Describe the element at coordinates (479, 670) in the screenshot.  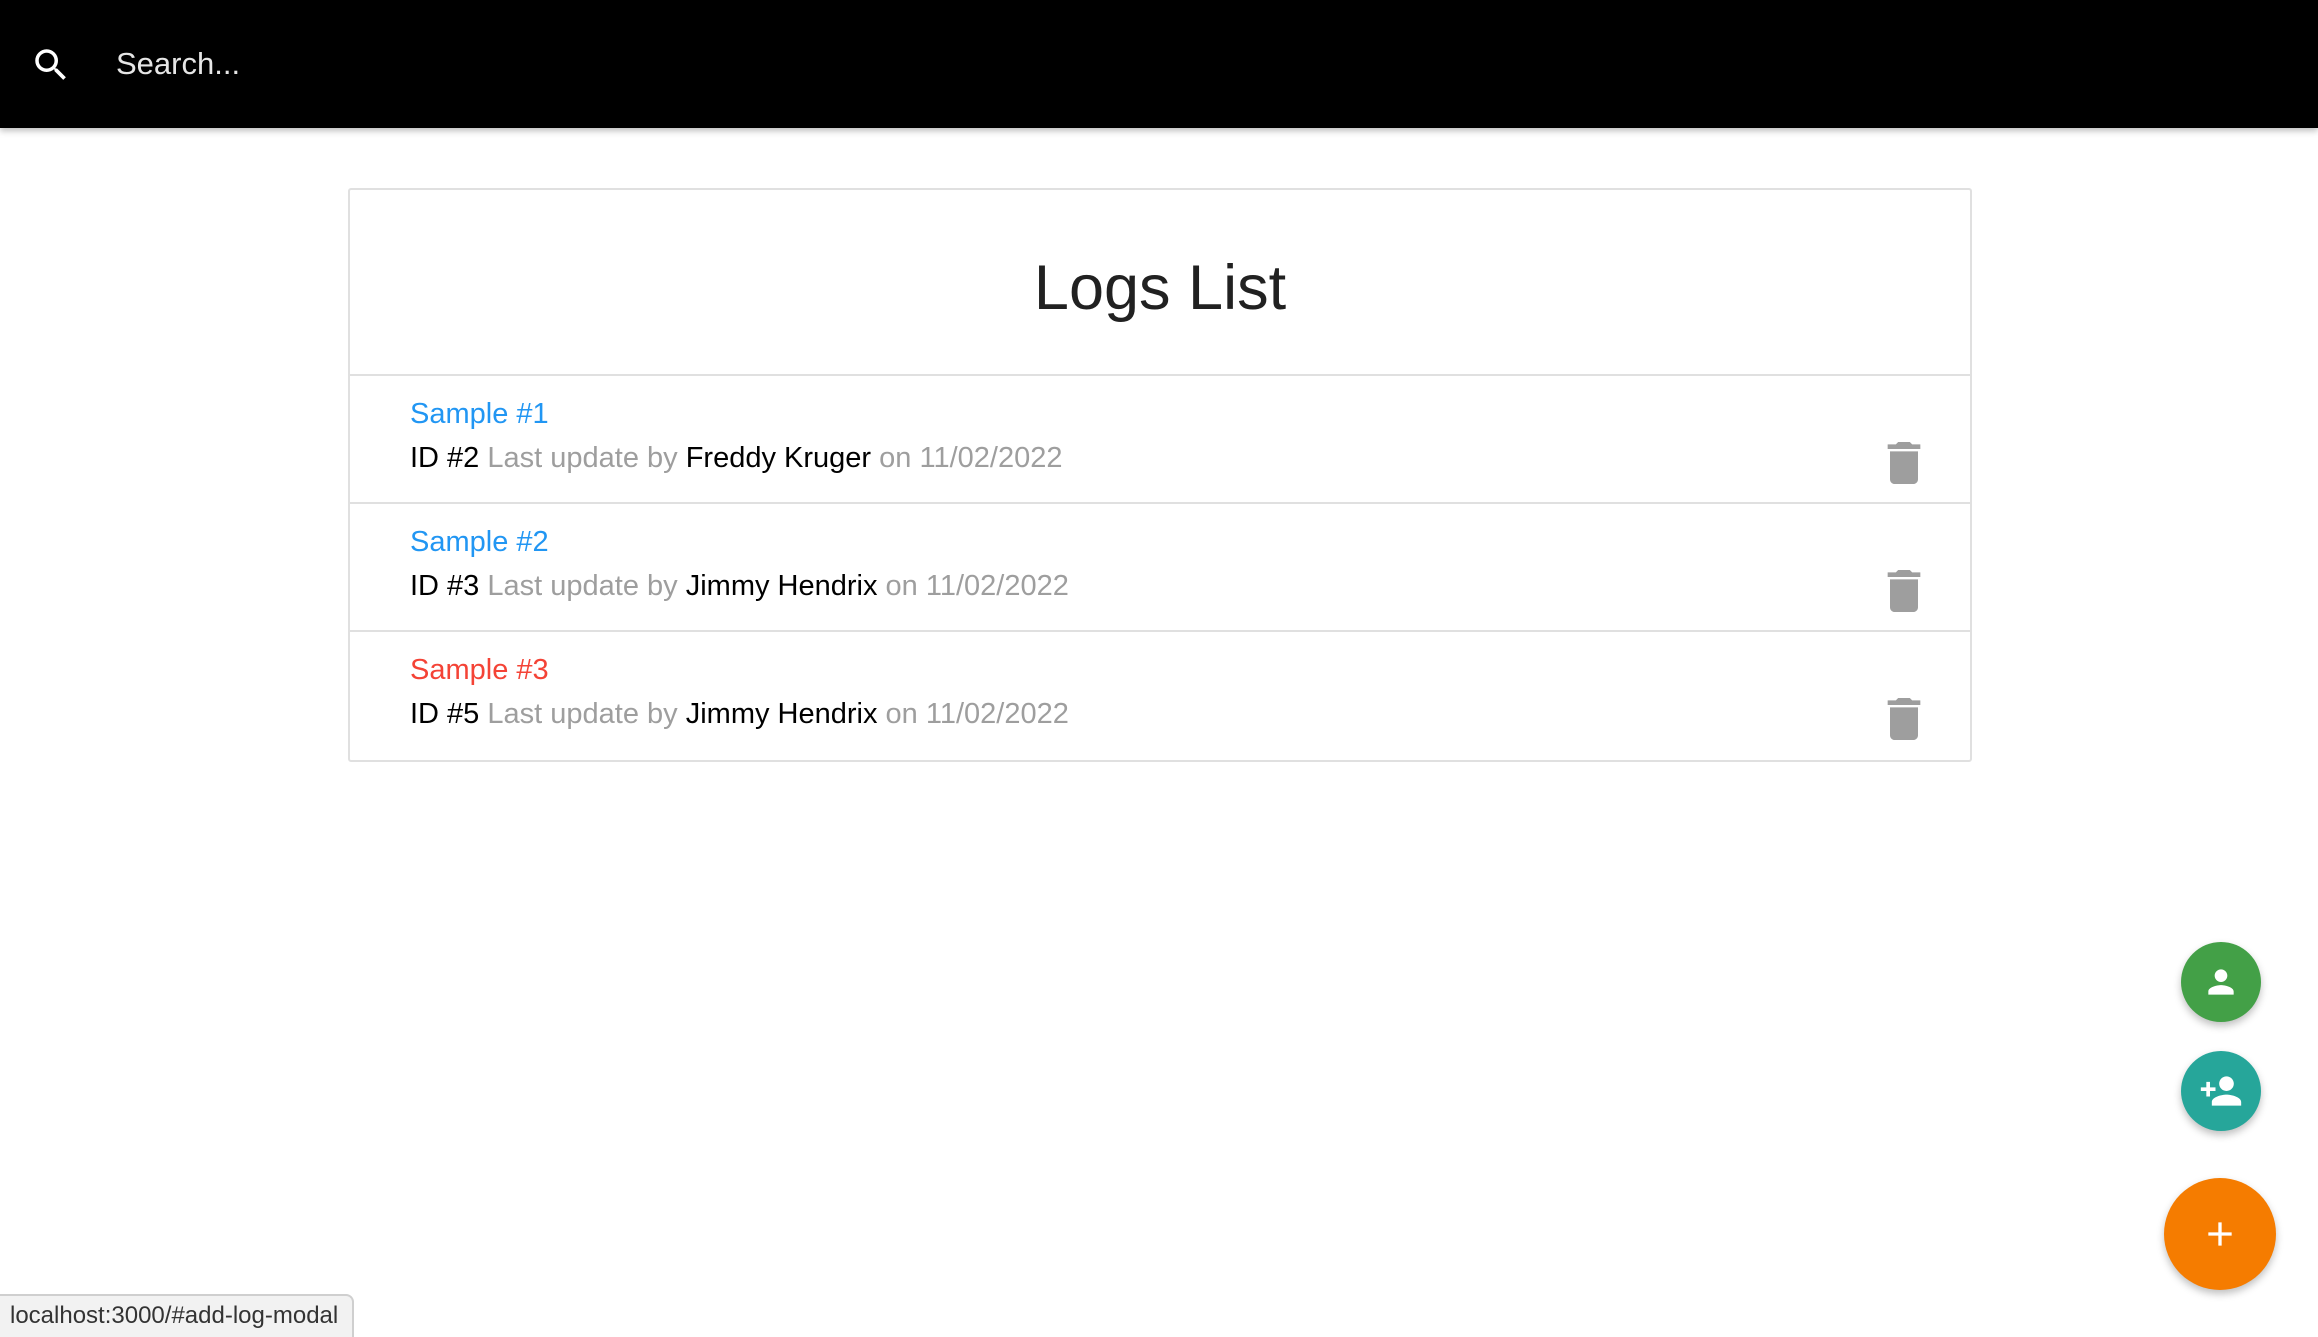
I see `log-title-link: Sample #3` at that location.